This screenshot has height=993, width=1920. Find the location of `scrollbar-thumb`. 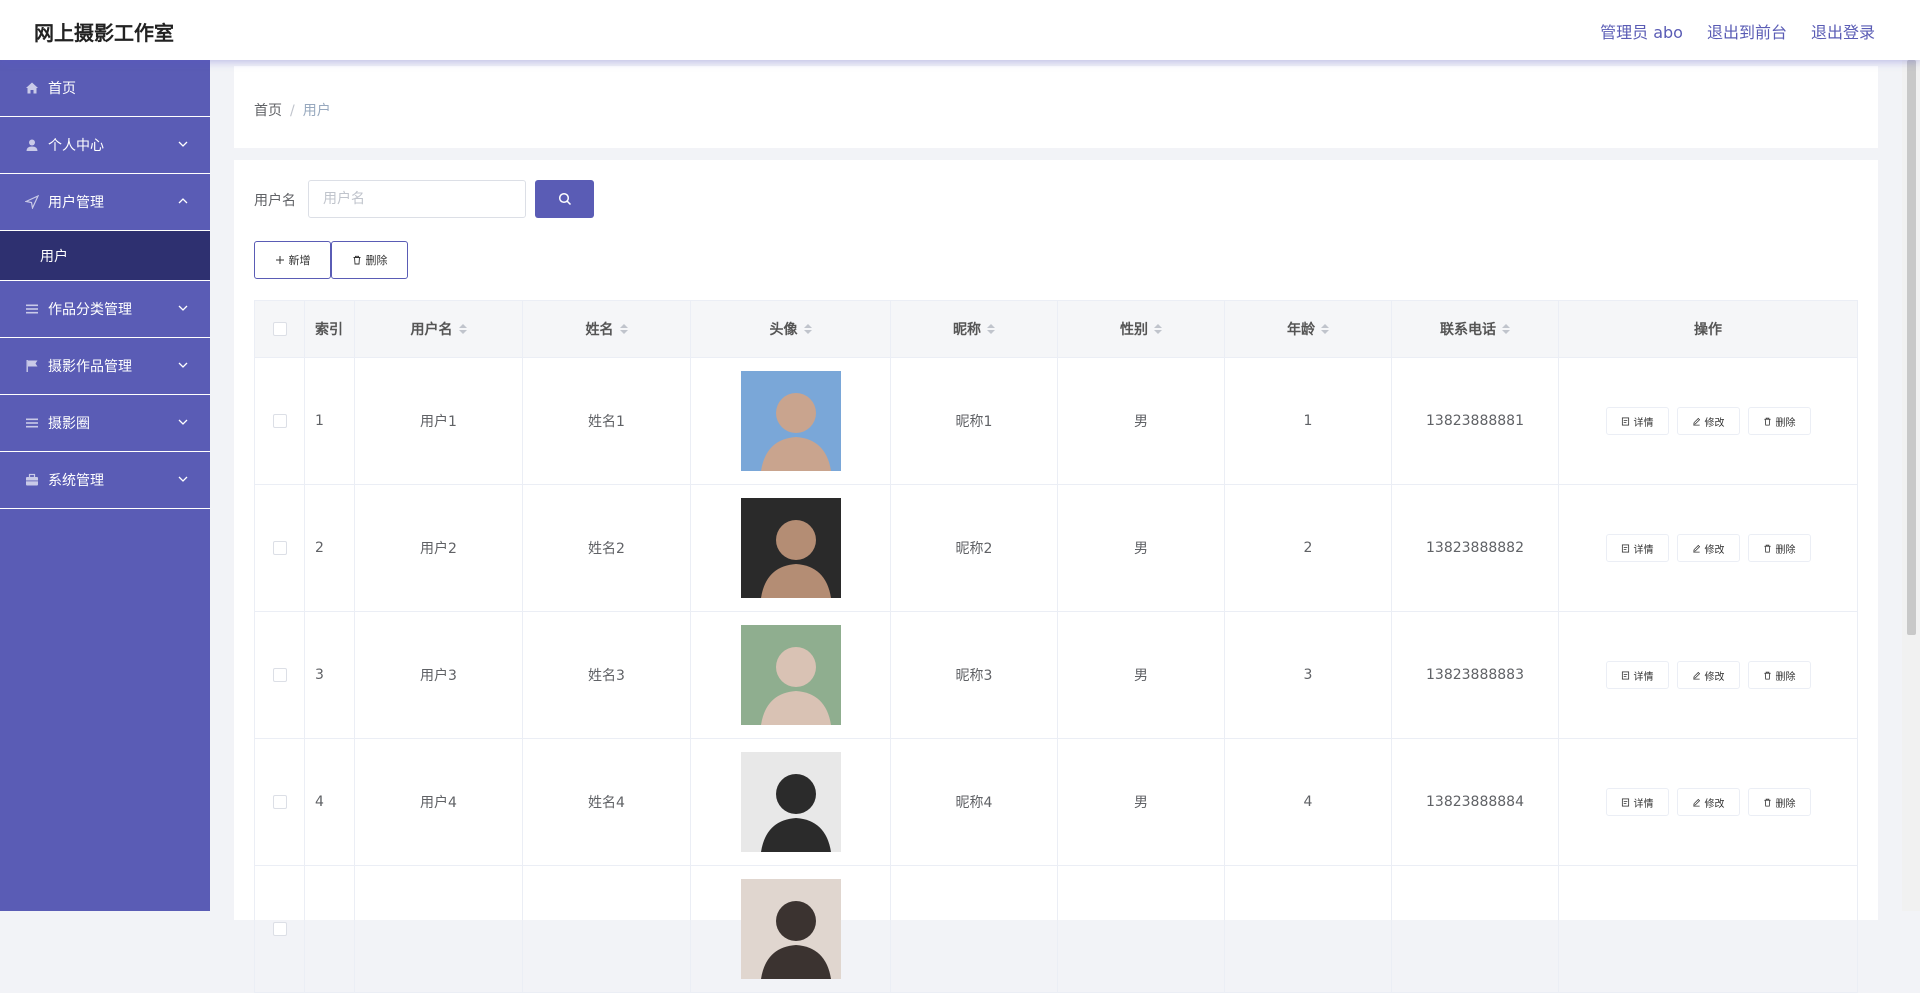

scrollbar-thumb is located at coordinates (1911, 347).